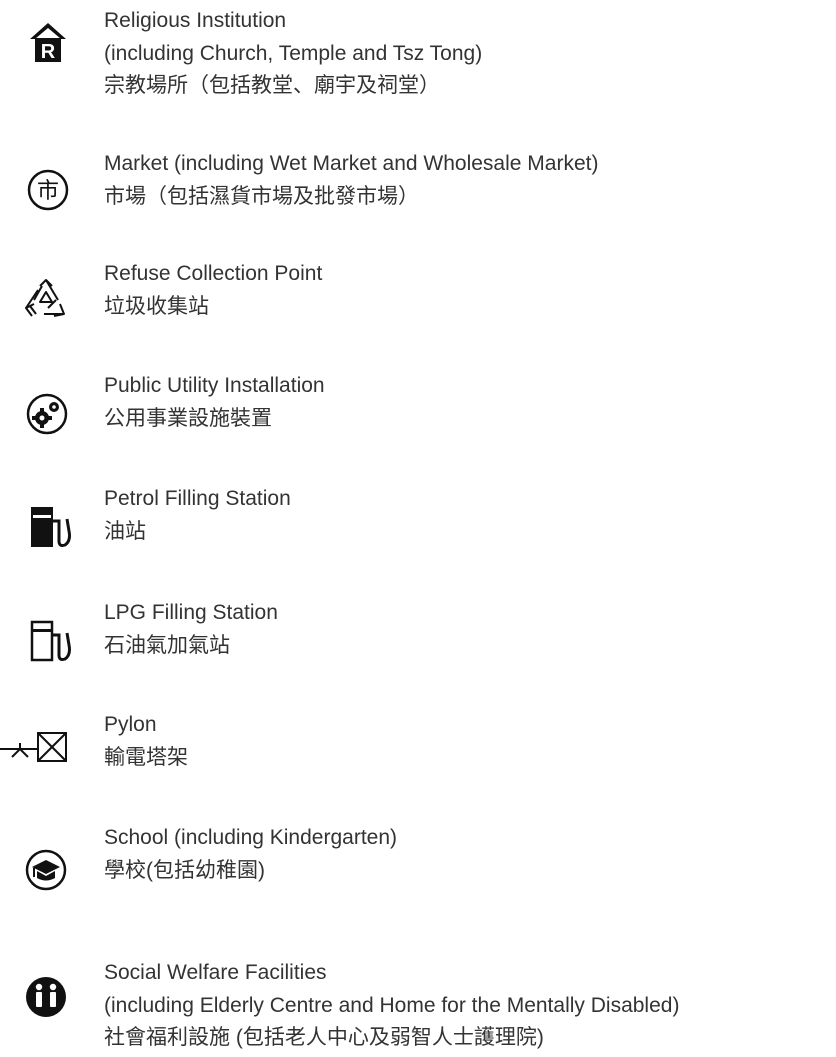 The image size is (836, 1057). Describe the element at coordinates (55, 518) in the screenshot. I see `petrol-pump-icon` at that location.